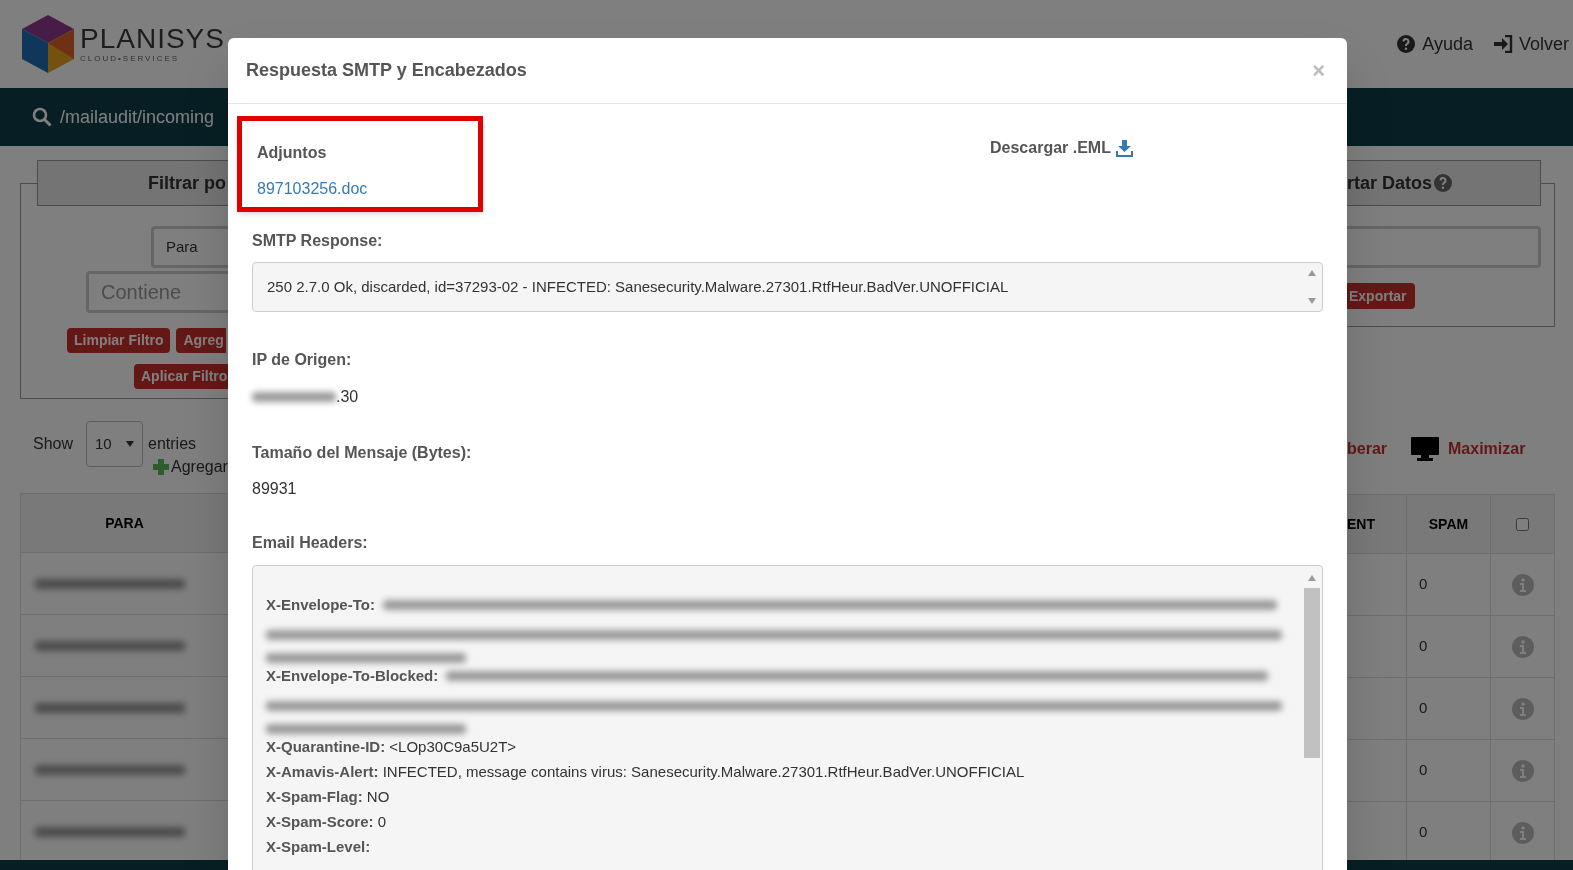 The image size is (1573, 870). What do you see at coordinates (1425, 449) in the screenshot?
I see `monitor-icon` at bounding box center [1425, 449].